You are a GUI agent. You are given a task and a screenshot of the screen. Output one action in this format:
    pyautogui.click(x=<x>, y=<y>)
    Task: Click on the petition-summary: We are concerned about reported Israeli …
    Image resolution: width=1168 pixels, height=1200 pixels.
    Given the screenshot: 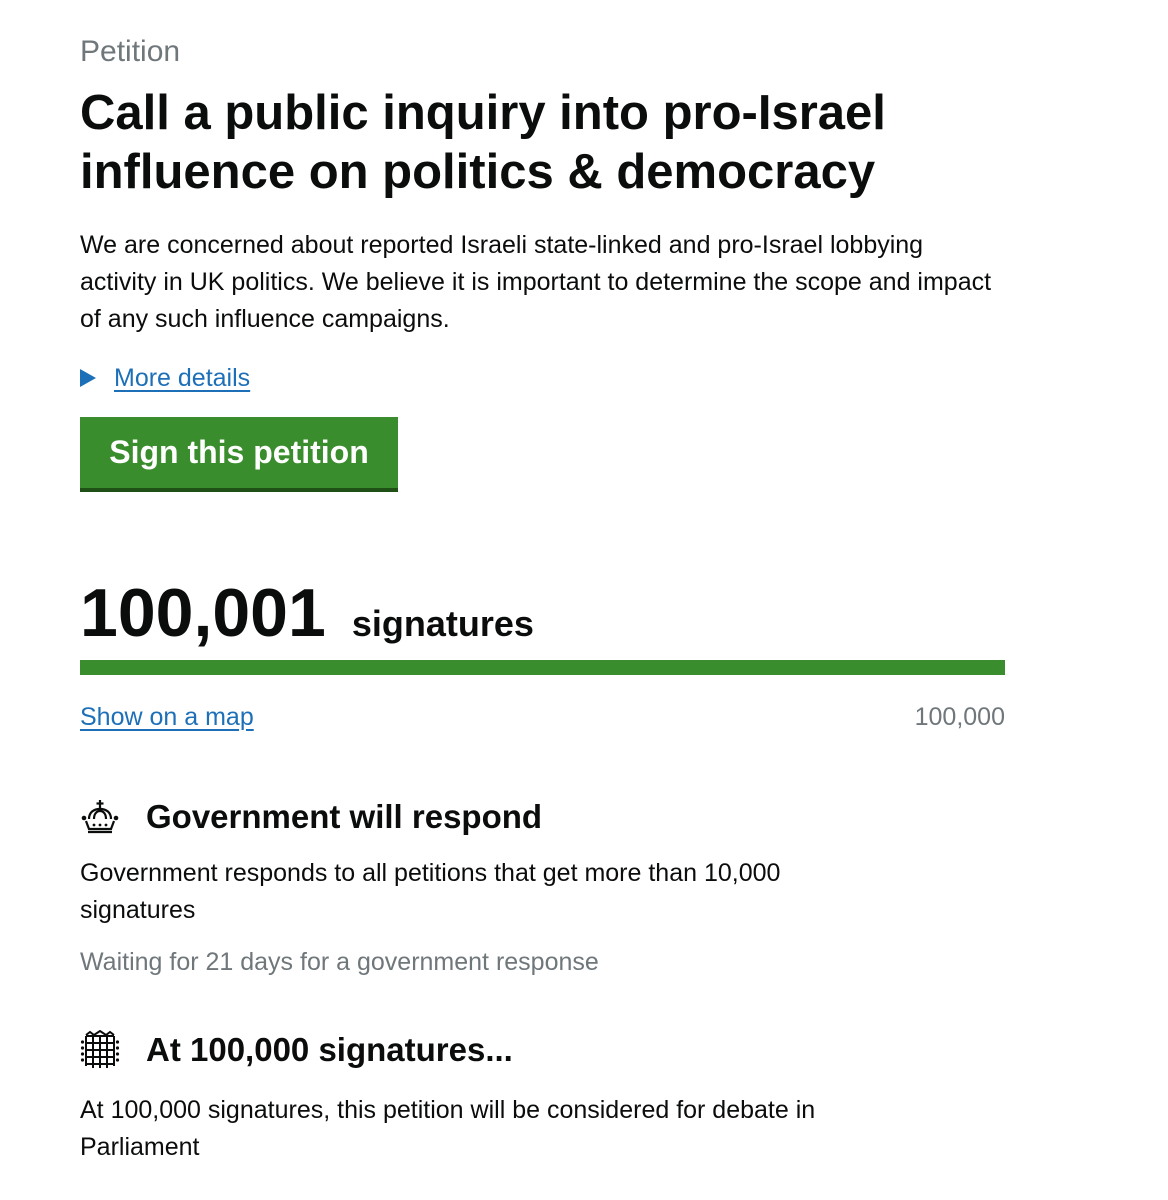 What is the action you would take?
    pyautogui.click(x=536, y=282)
    